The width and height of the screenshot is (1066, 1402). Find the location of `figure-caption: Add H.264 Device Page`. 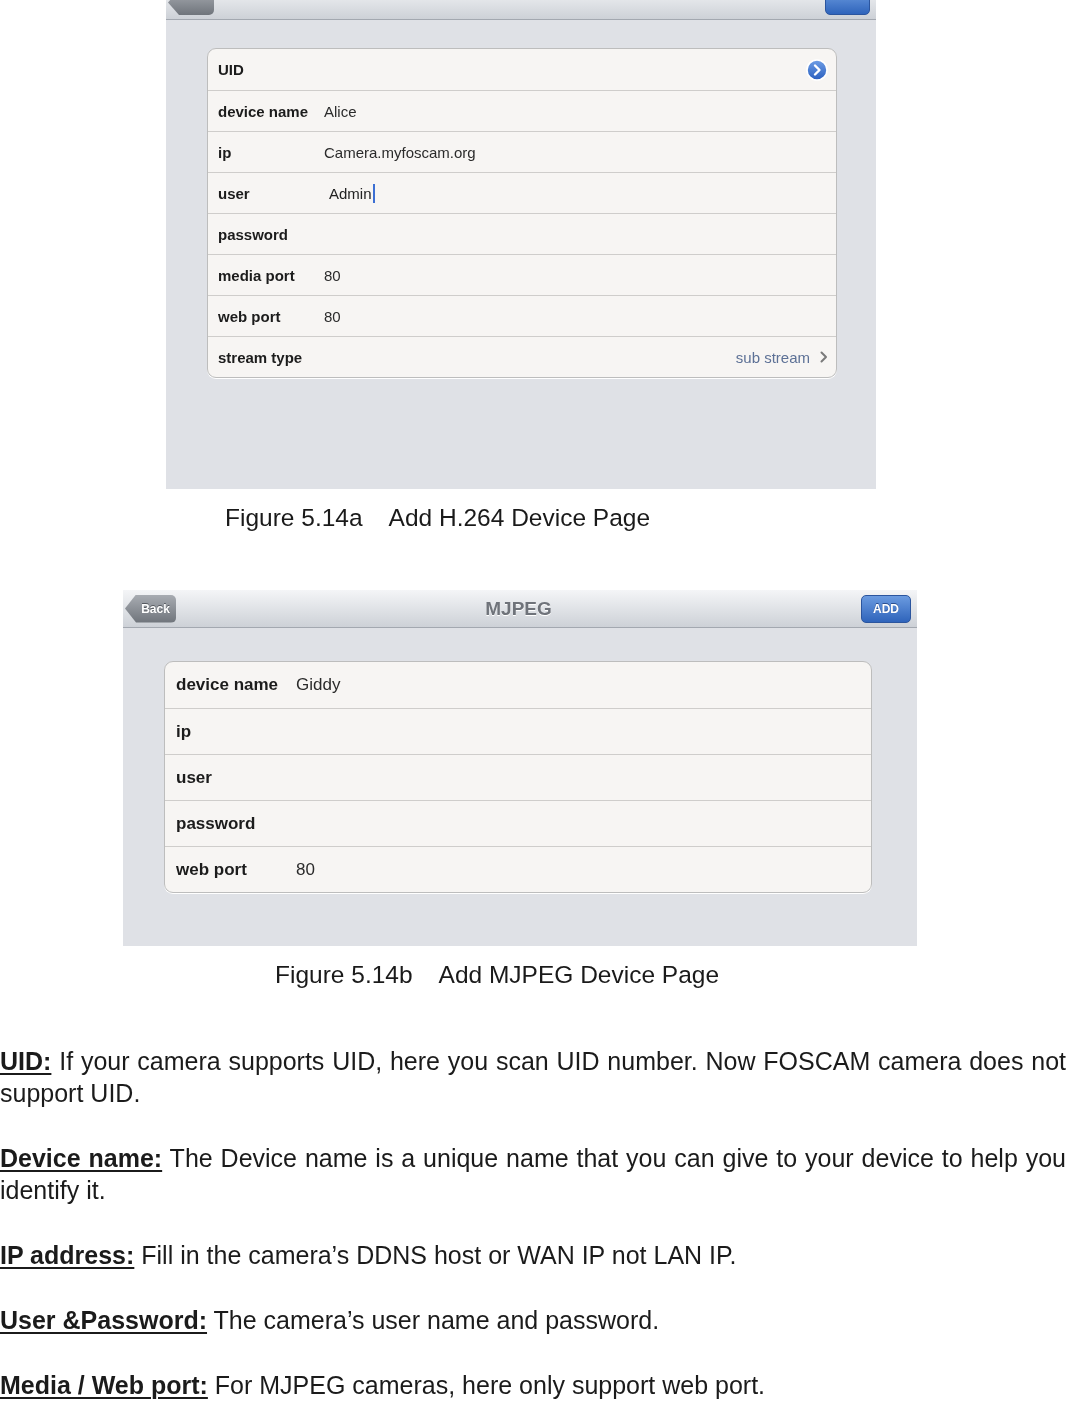

figure-caption: Add H.264 Device Page is located at coordinates (519, 518).